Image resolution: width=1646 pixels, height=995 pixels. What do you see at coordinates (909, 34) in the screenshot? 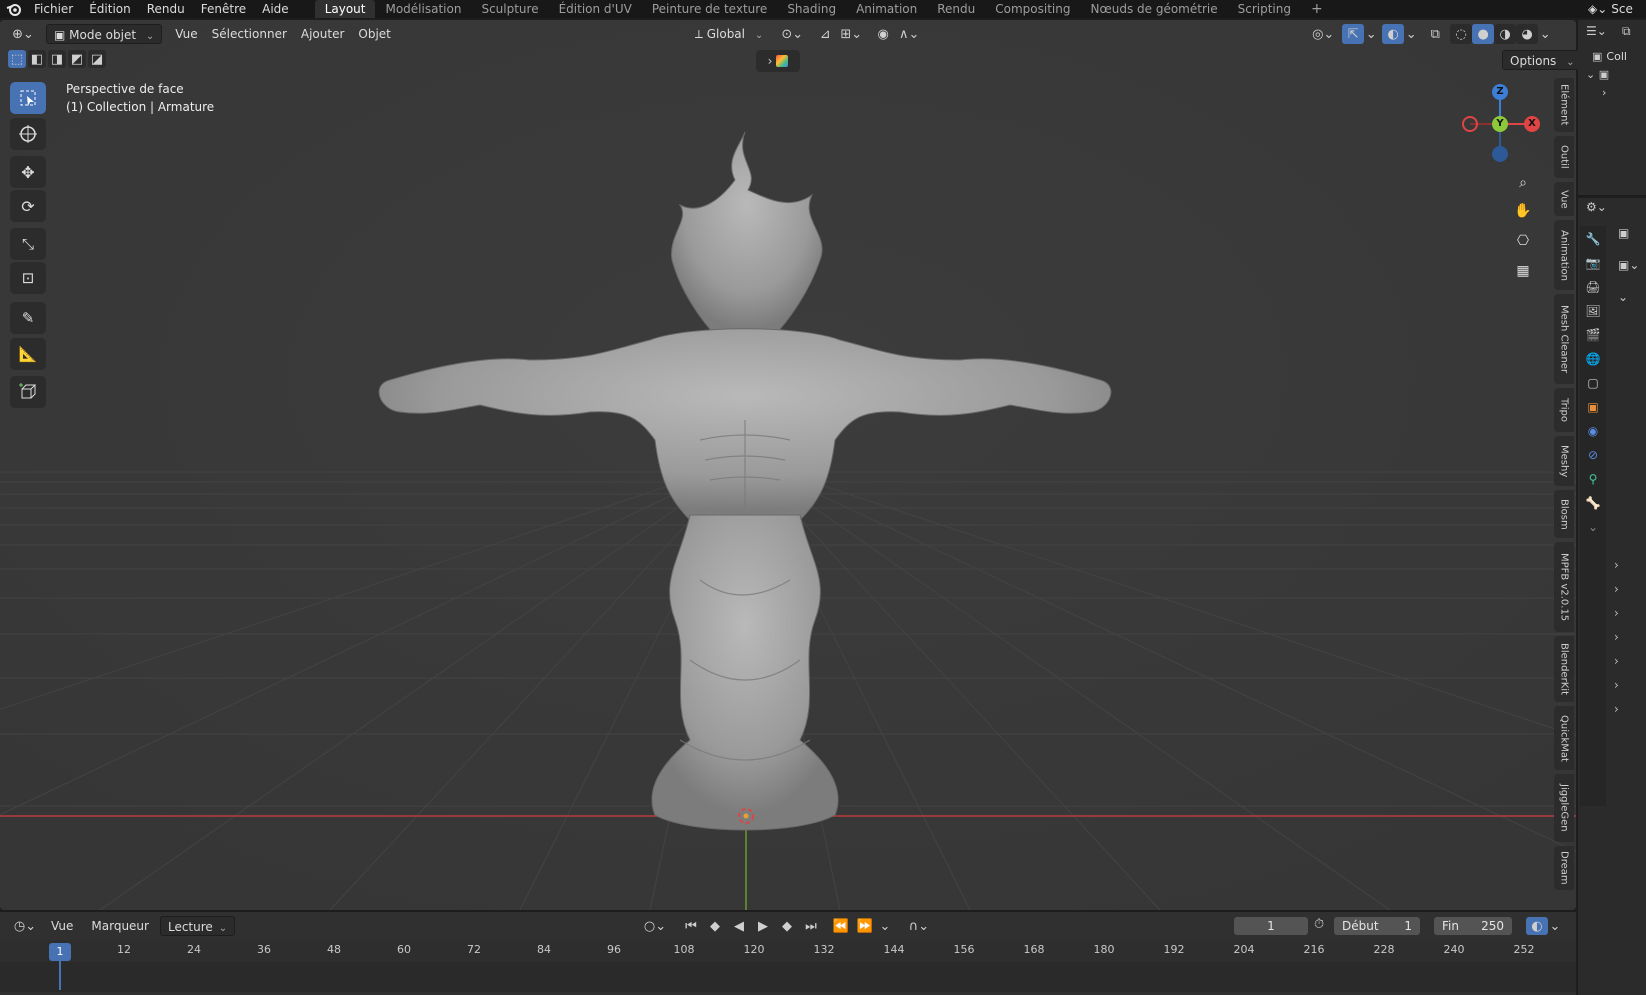
I see `falloff-icon: ∧⌄` at bounding box center [909, 34].